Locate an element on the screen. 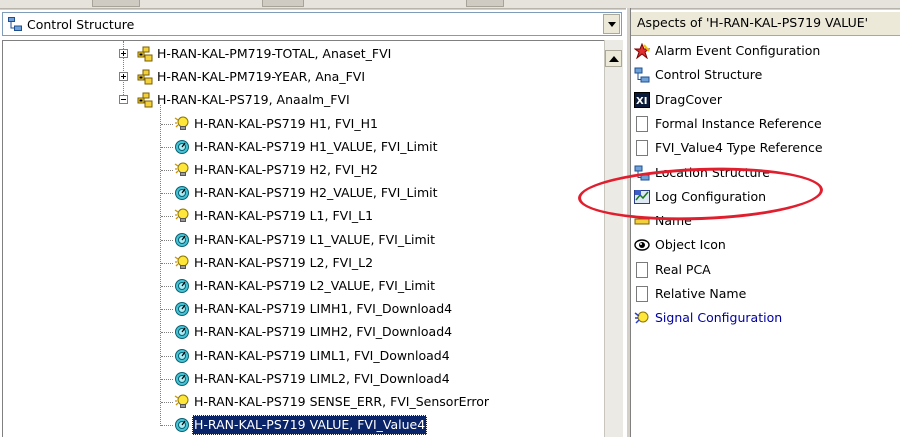  dropdown-arrow-button is located at coordinates (611, 24).